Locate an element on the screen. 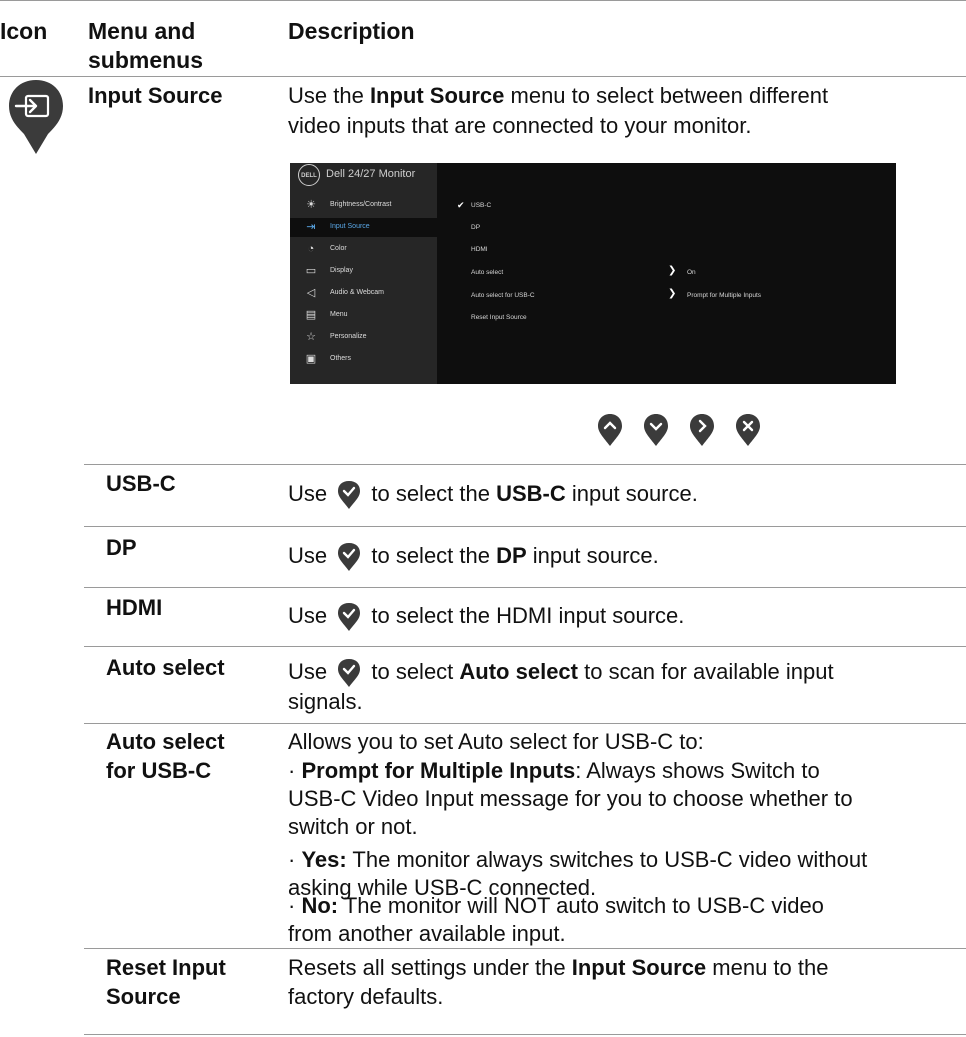 This screenshot has width=966, height=1037. header-rule is located at coordinates (483, 76).